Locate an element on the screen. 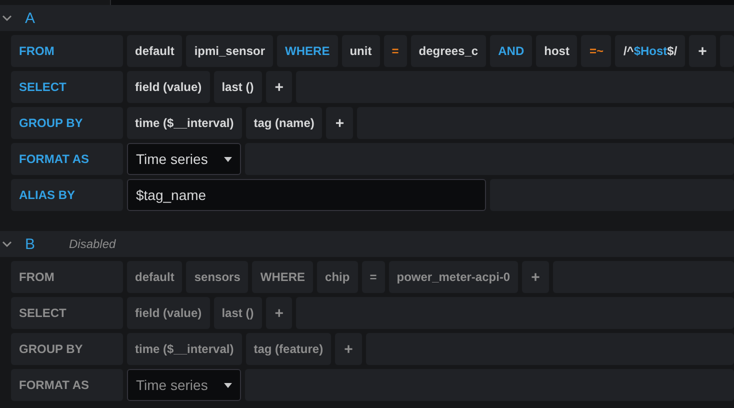 The image size is (734, 408). disabled-label: Disabled is located at coordinates (92, 244).